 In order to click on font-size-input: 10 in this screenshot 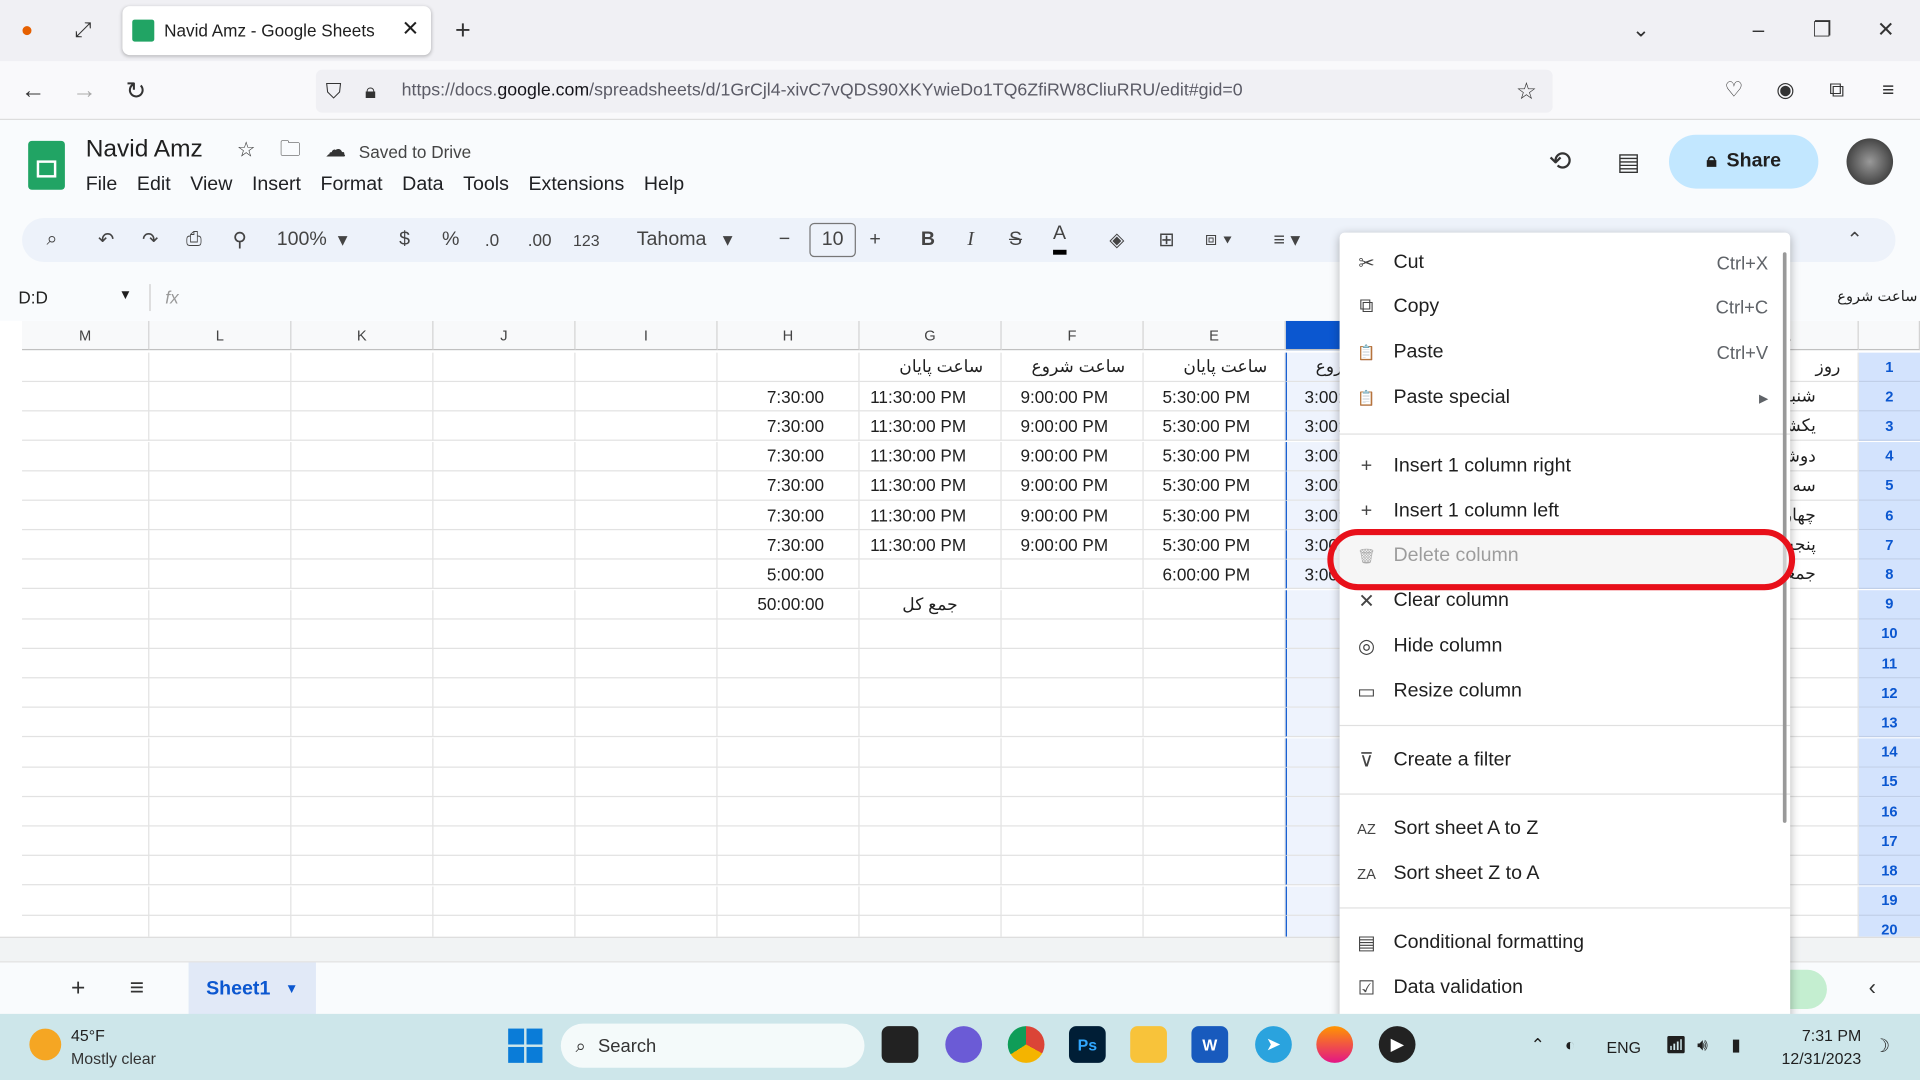, I will do `click(832, 240)`.